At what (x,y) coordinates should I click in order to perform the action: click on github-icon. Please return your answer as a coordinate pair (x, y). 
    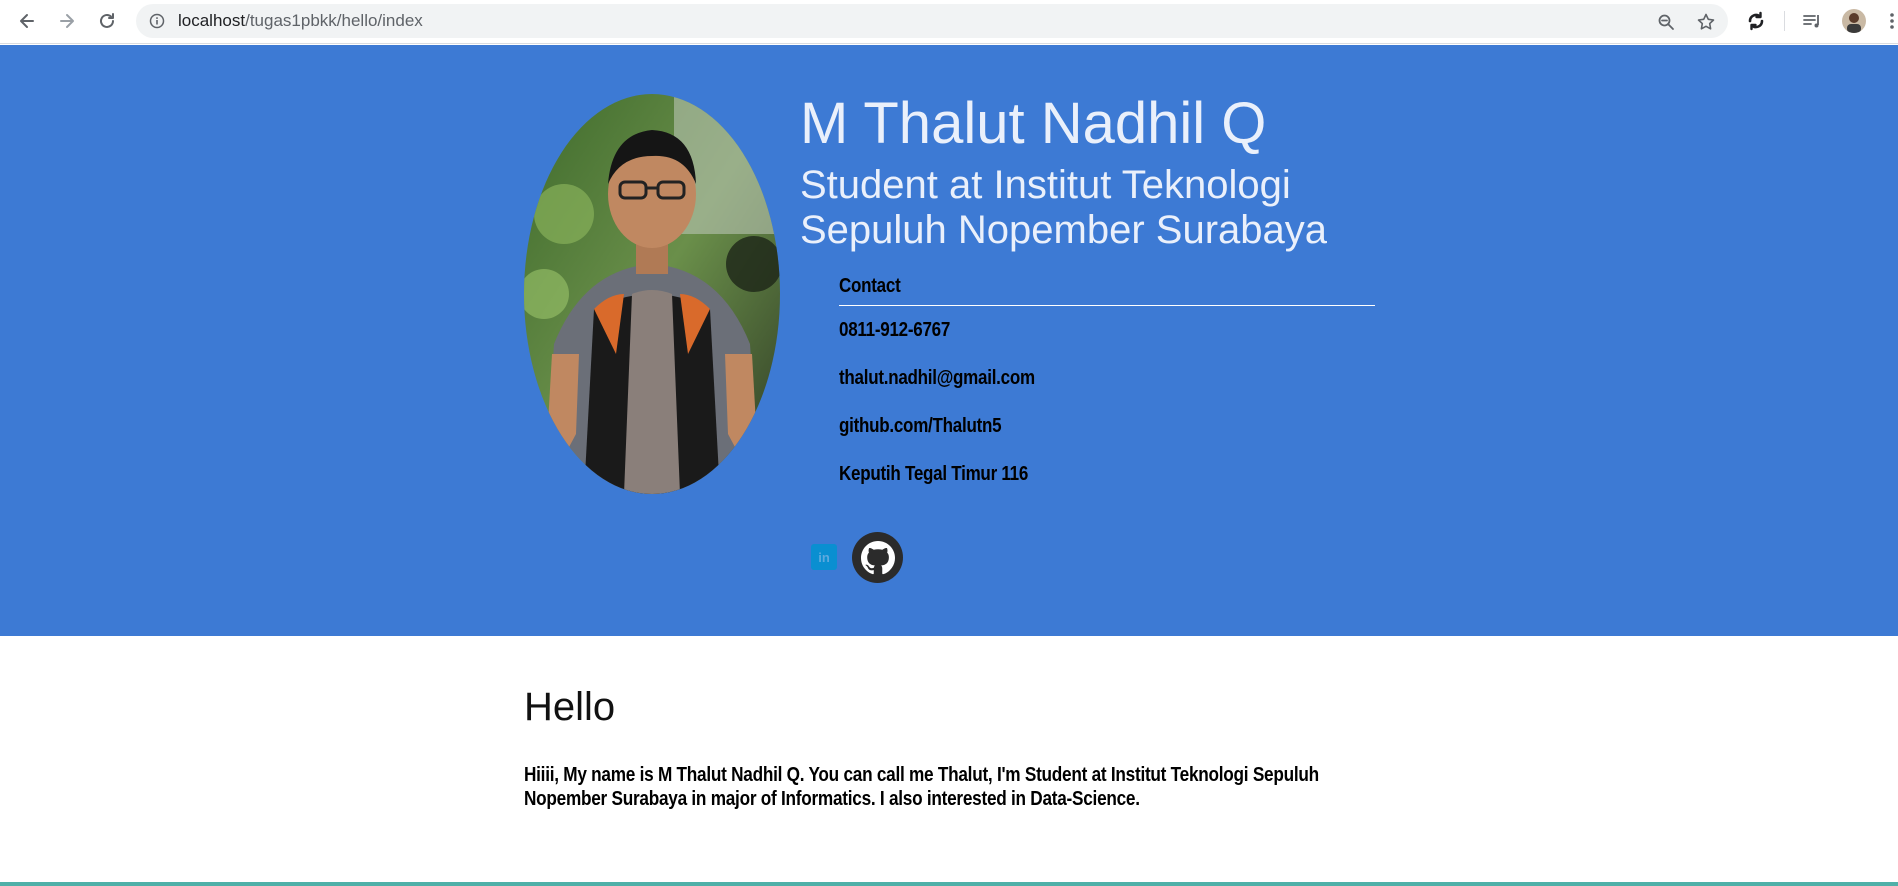
    Looking at the image, I should click on (877, 557).